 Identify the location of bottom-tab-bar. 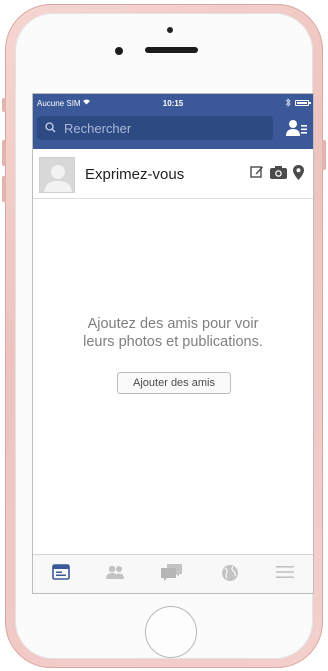
(173, 573).